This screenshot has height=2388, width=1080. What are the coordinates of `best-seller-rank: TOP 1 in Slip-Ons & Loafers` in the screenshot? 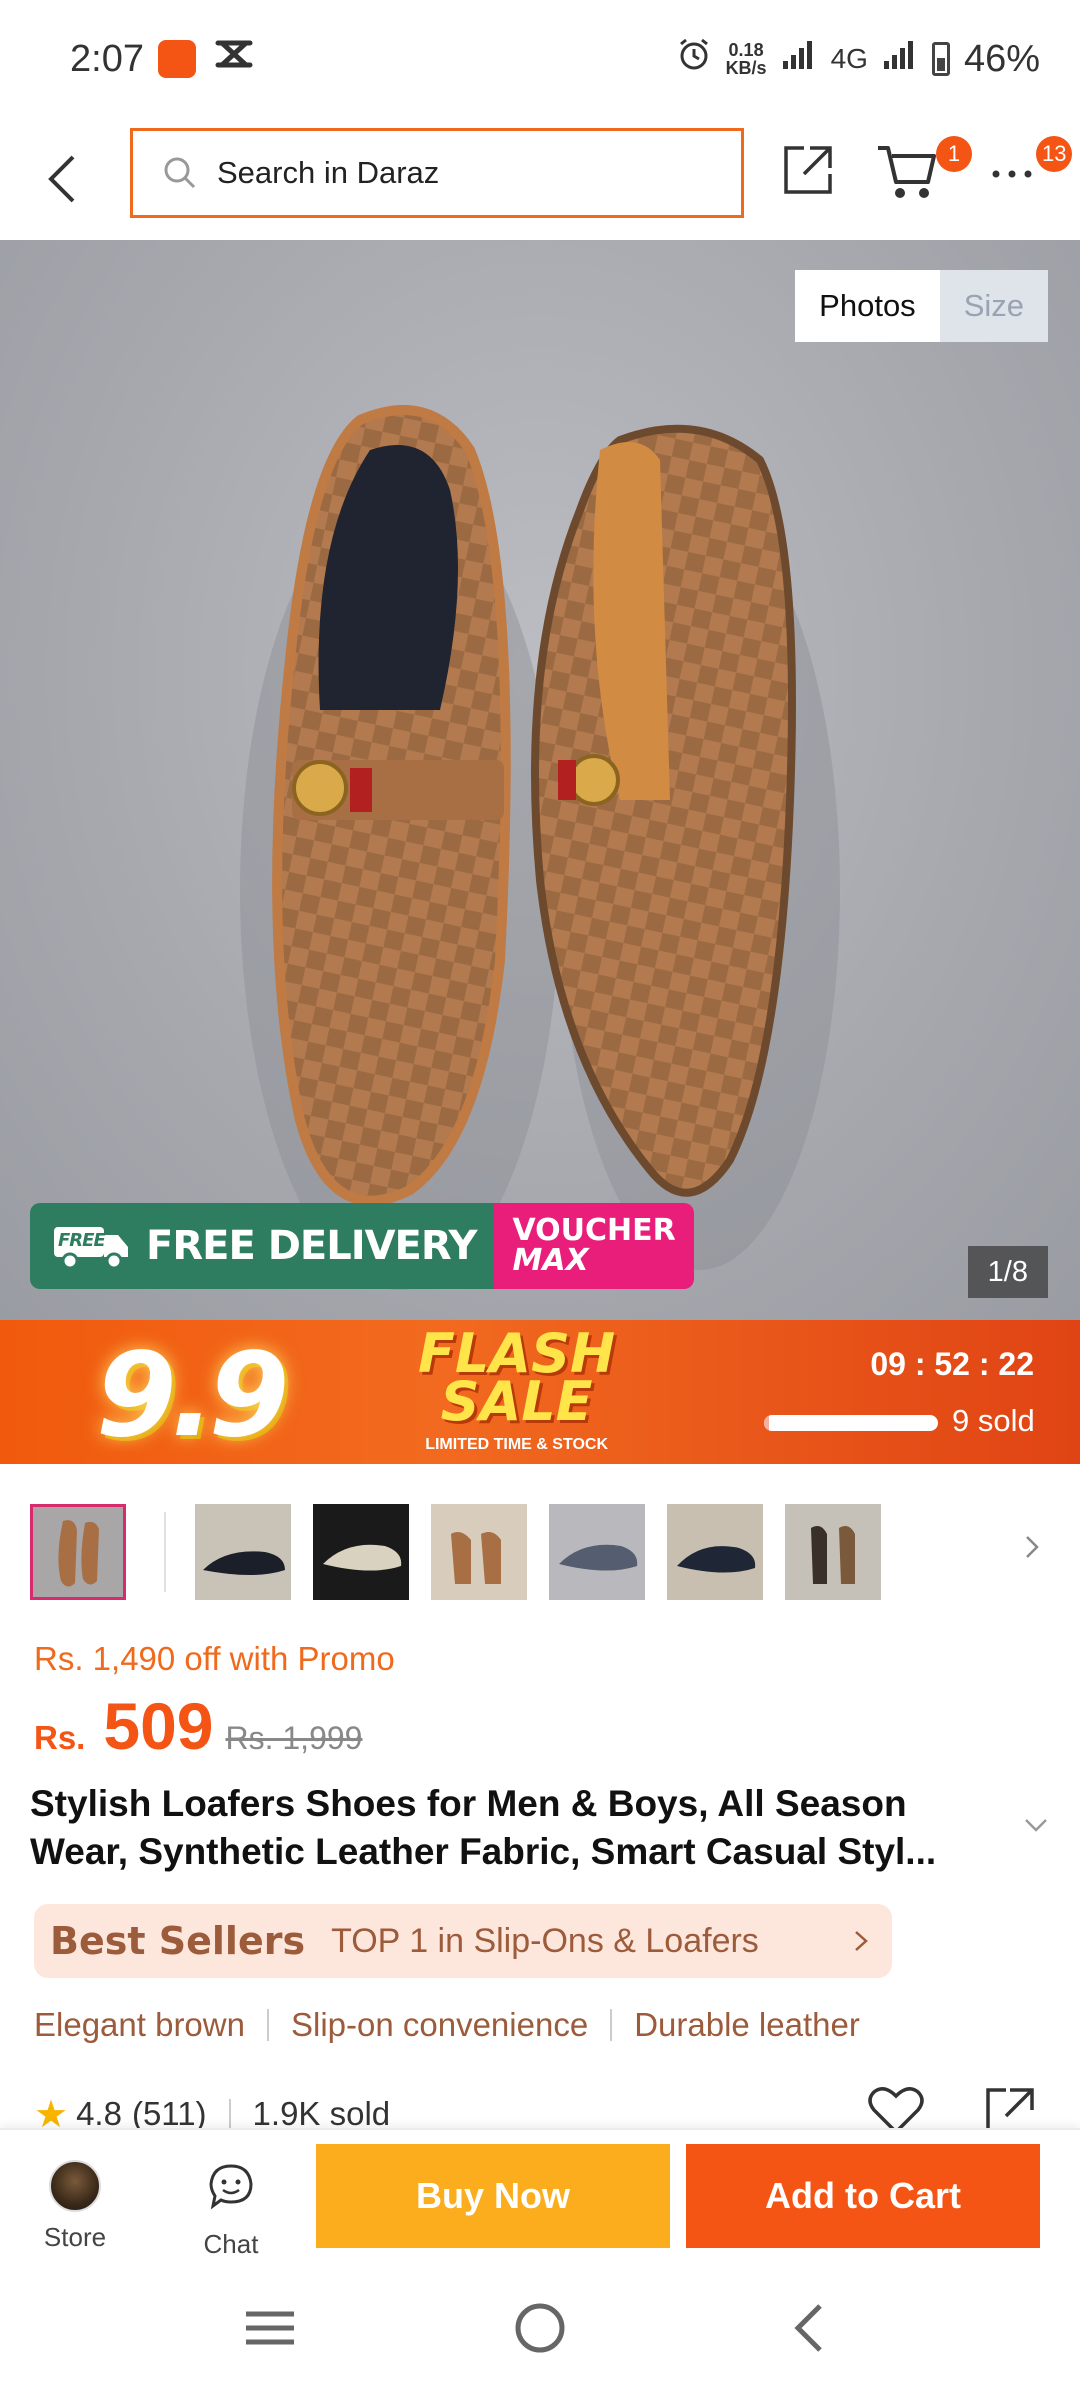 It's located at (545, 1940).